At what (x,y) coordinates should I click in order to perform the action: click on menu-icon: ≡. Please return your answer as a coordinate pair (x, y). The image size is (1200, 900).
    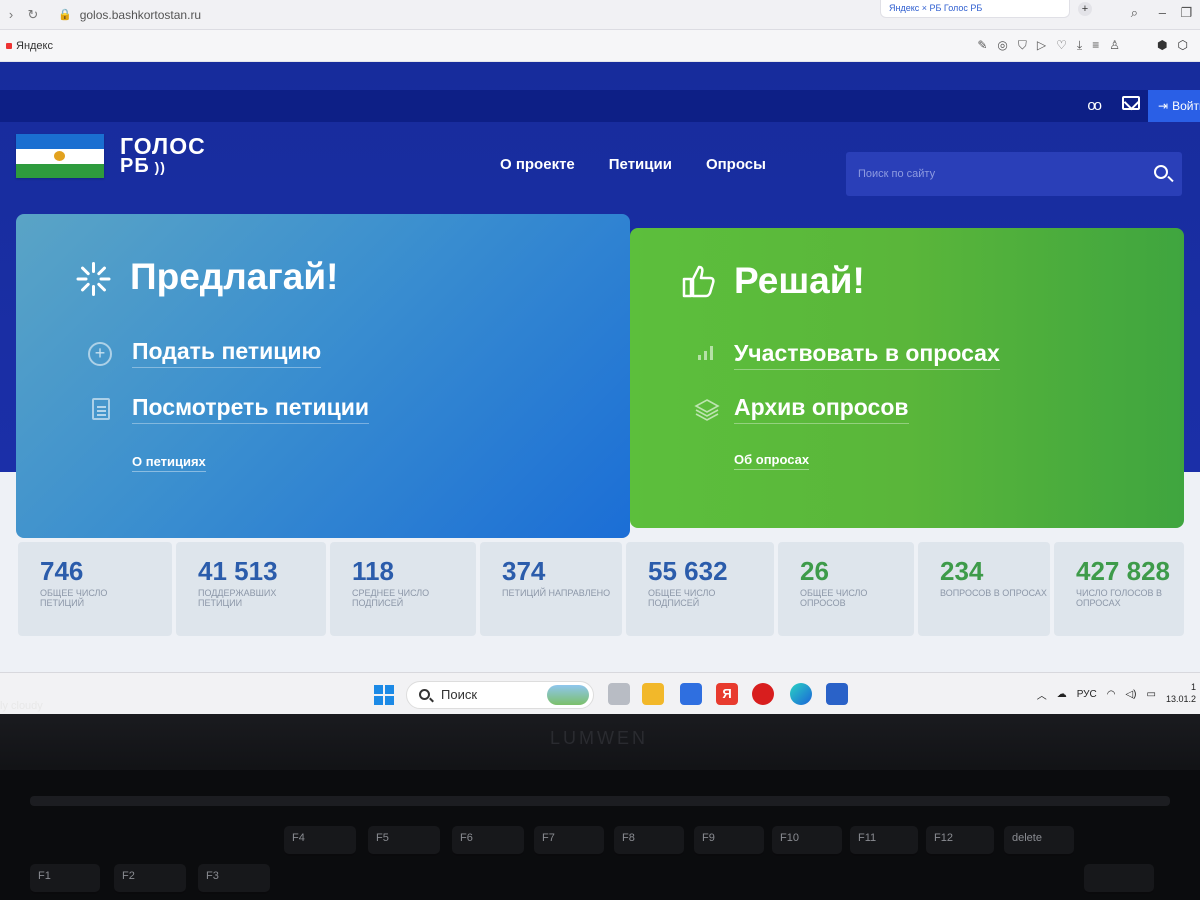
    Looking at the image, I should click on (1095, 45).